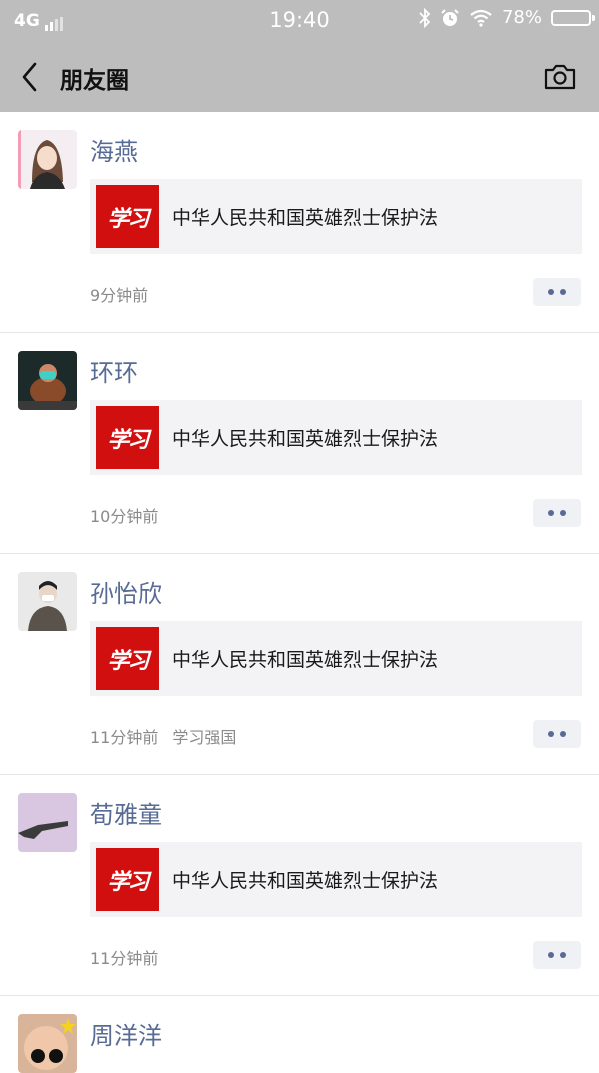  I want to click on avatar-illustration, so click(47, 159).